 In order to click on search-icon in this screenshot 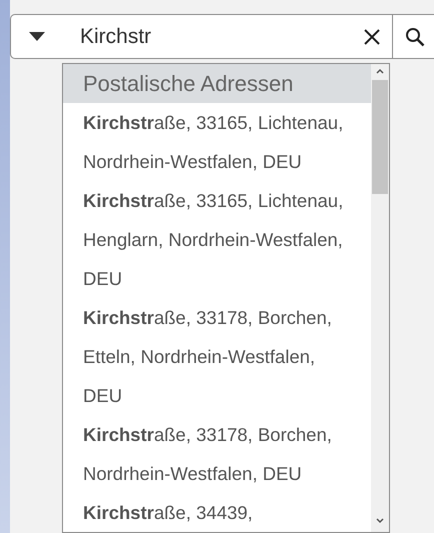, I will do `click(415, 36)`.